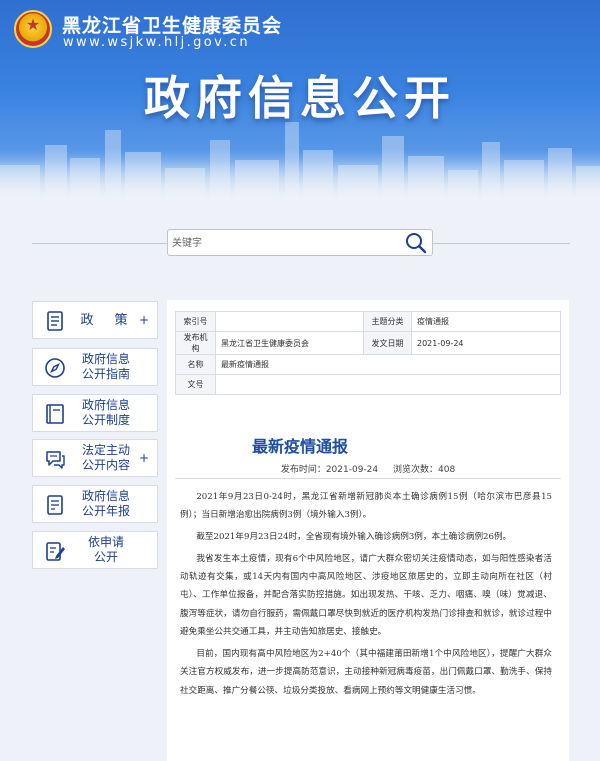  What do you see at coordinates (195, 343) in the screenshot?
I see `meta-label: 发布机构` at bounding box center [195, 343].